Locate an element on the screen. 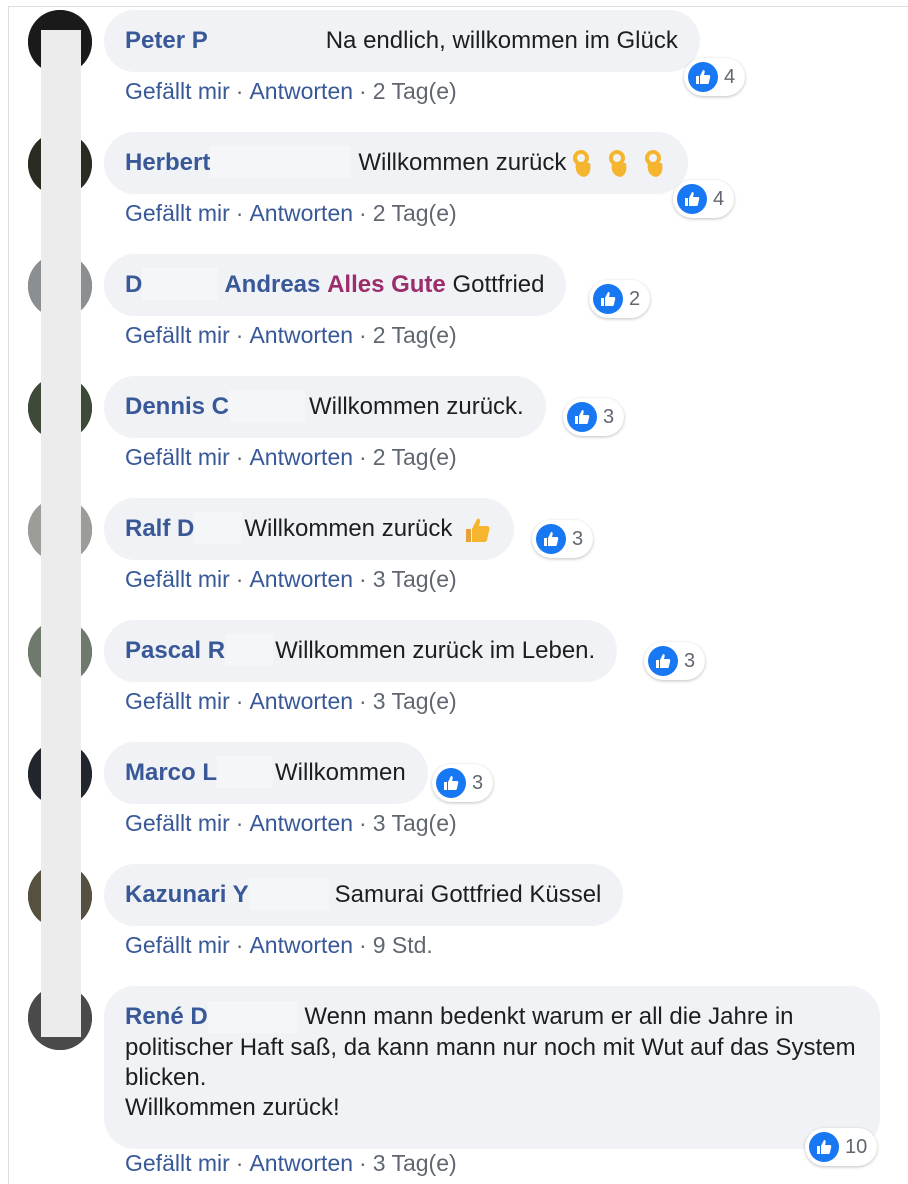 The image size is (908, 1184). comment-text: Samurai Gottfried Küssel is located at coordinates (468, 894).